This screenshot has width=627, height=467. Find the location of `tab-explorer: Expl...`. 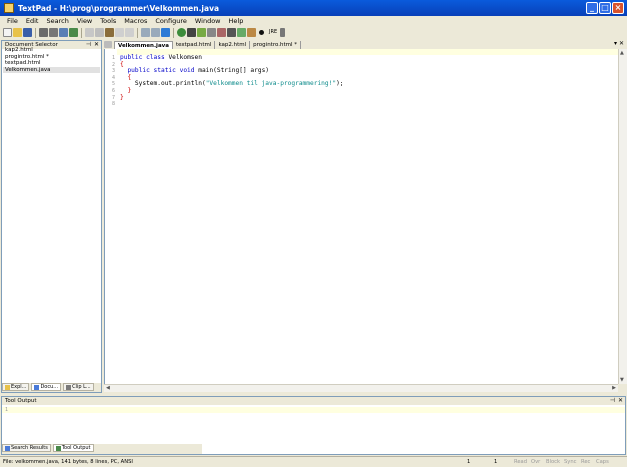

tab-explorer: Expl... is located at coordinates (16, 387).